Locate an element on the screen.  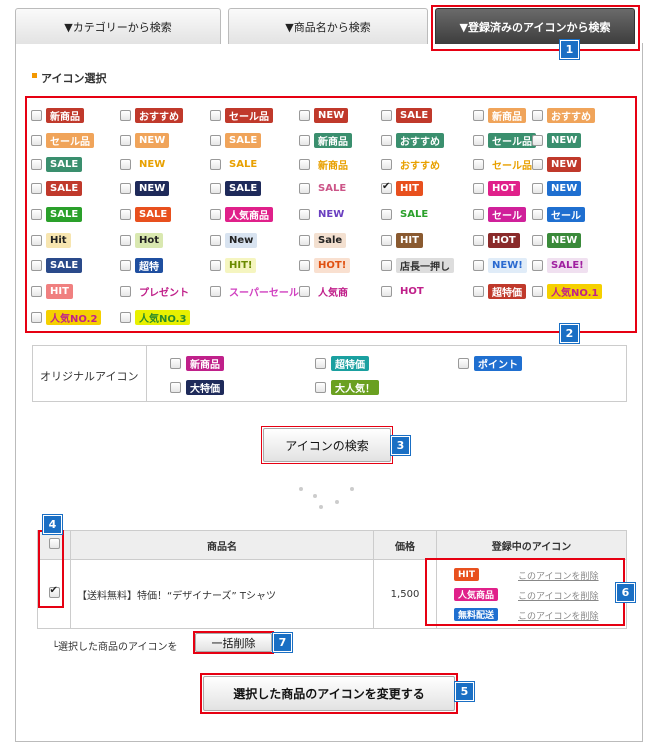
tab-label: ▼商品名から検索 is located at coordinates (328, 27).